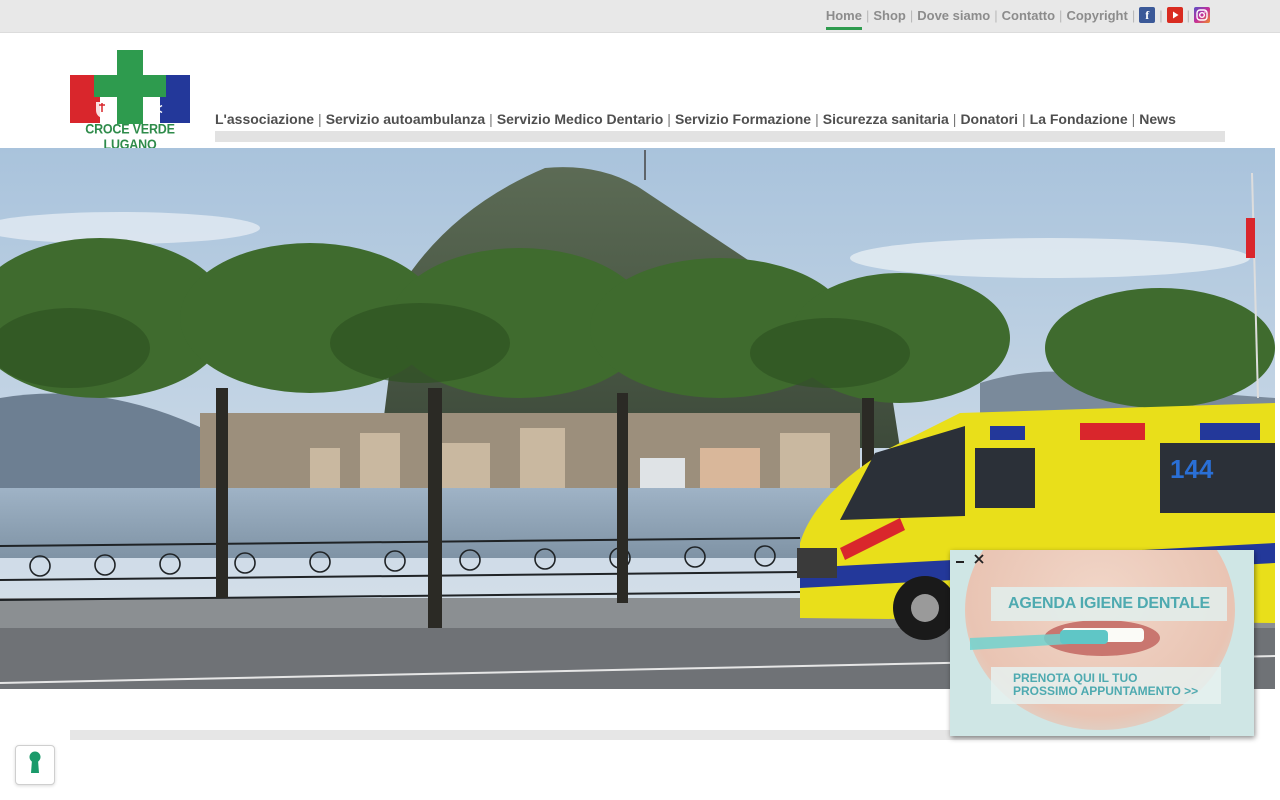 This screenshot has width=1280, height=800. What do you see at coordinates (130, 87) in the screenshot?
I see `croce-verde-emblem` at bounding box center [130, 87].